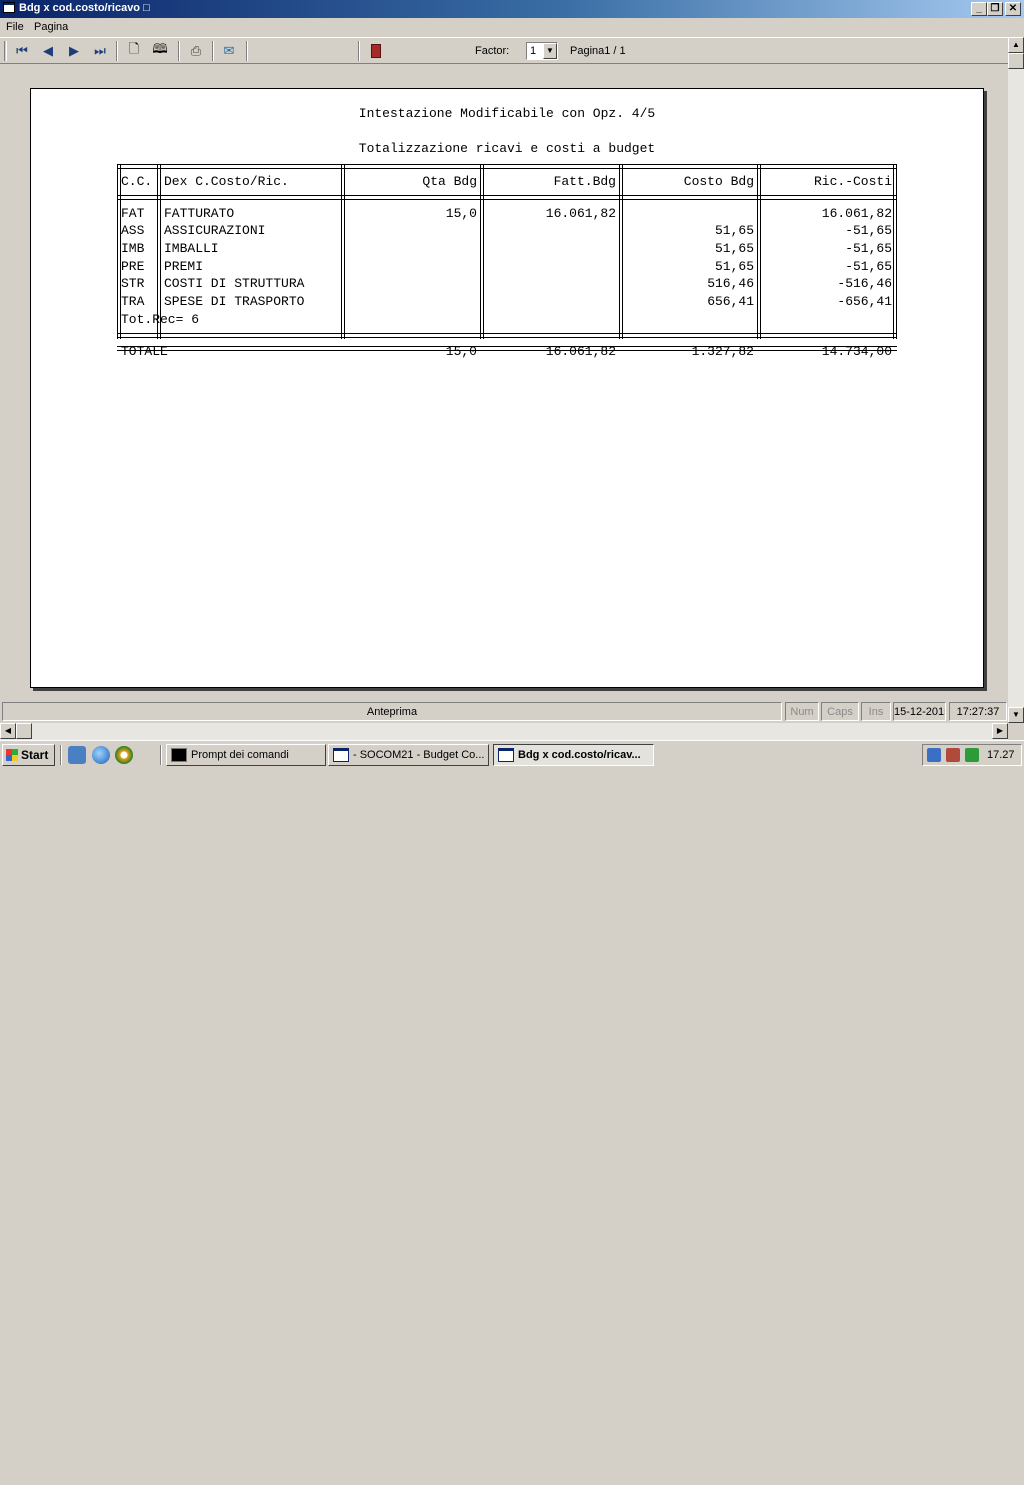 This screenshot has height=1485, width=1024. I want to click on col-header-cc: C.C., so click(137, 181).